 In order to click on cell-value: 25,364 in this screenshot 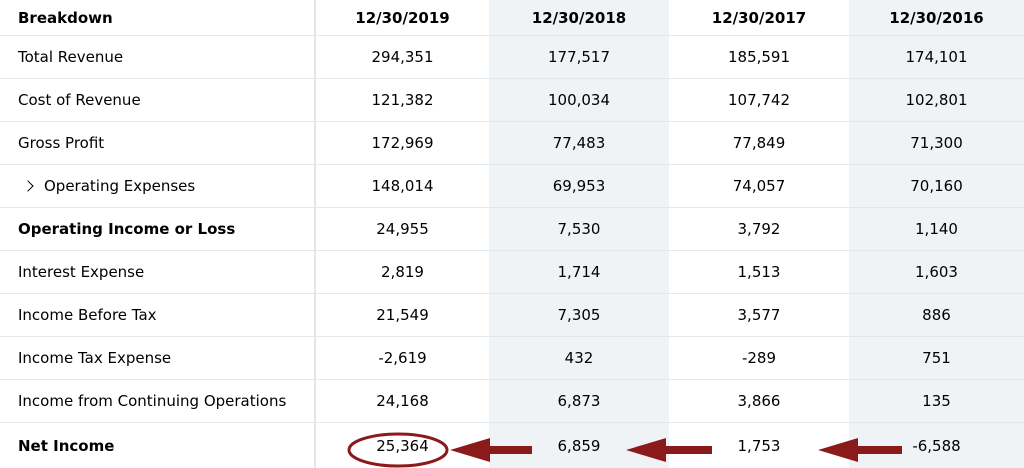, I will do `click(402, 445)`.